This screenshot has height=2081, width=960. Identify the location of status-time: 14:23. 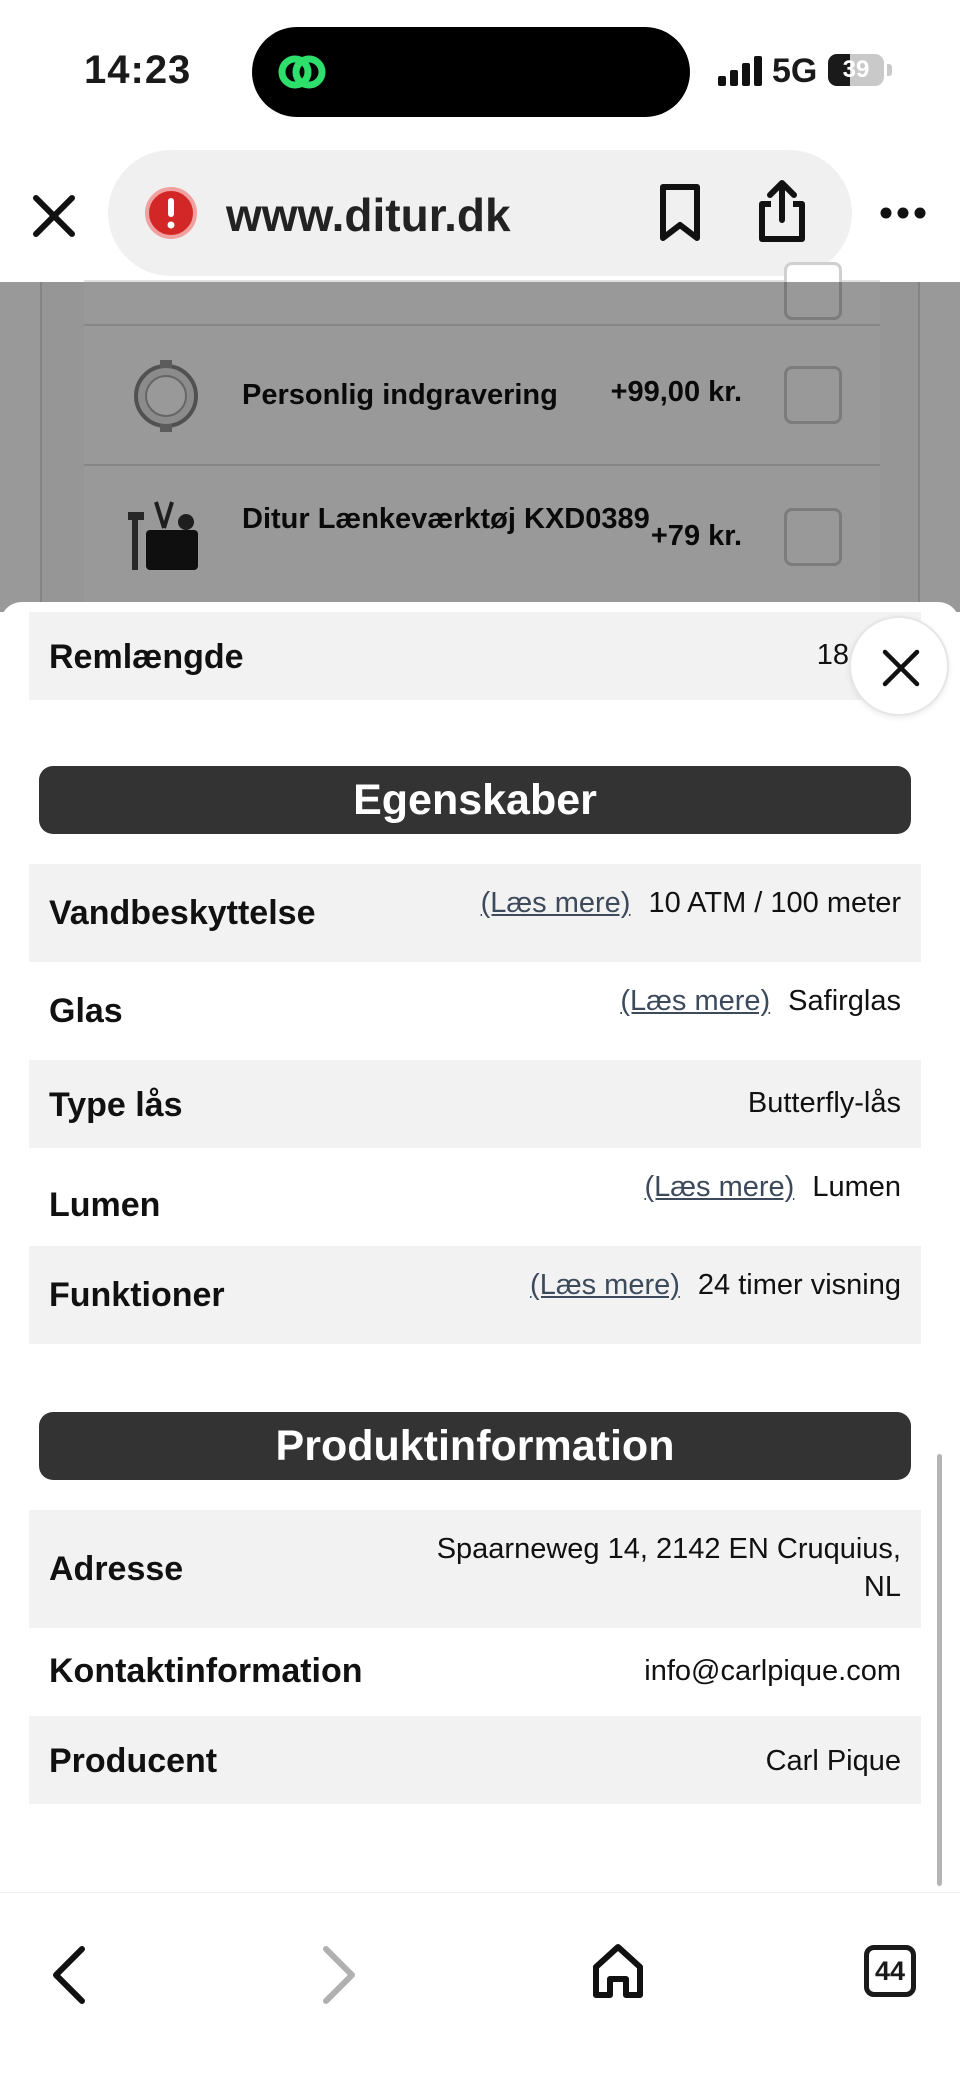
(138, 70).